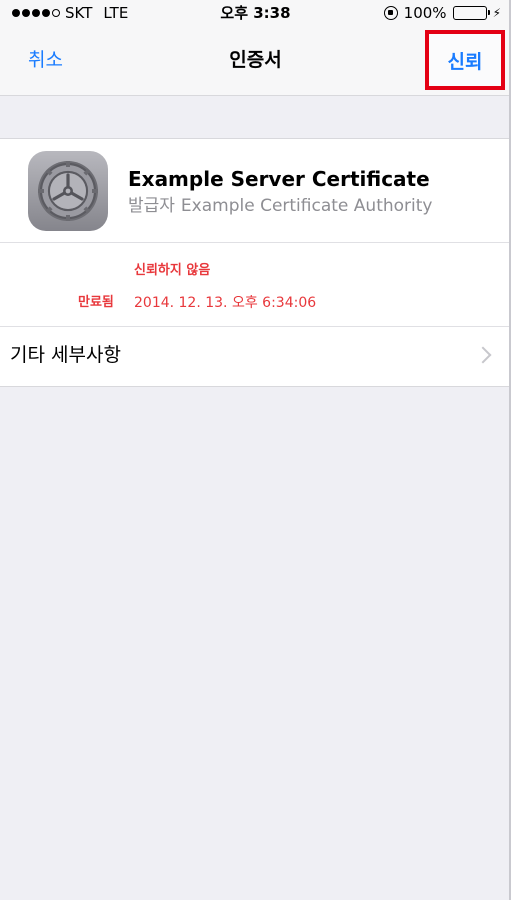 The width and height of the screenshot is (511, 900). Describe the element at coordinates (255, 357) in the screenshot. I see `more-details-row: 기타 세부사항` at that location.